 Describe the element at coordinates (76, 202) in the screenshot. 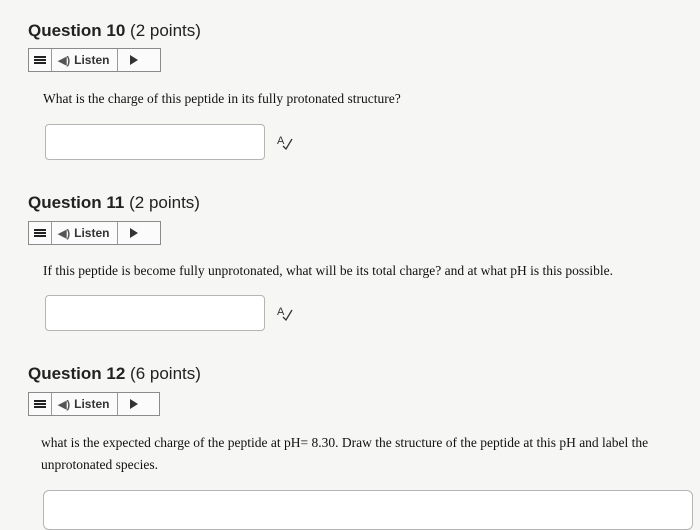

I see `question-number: Question 11` at that location.